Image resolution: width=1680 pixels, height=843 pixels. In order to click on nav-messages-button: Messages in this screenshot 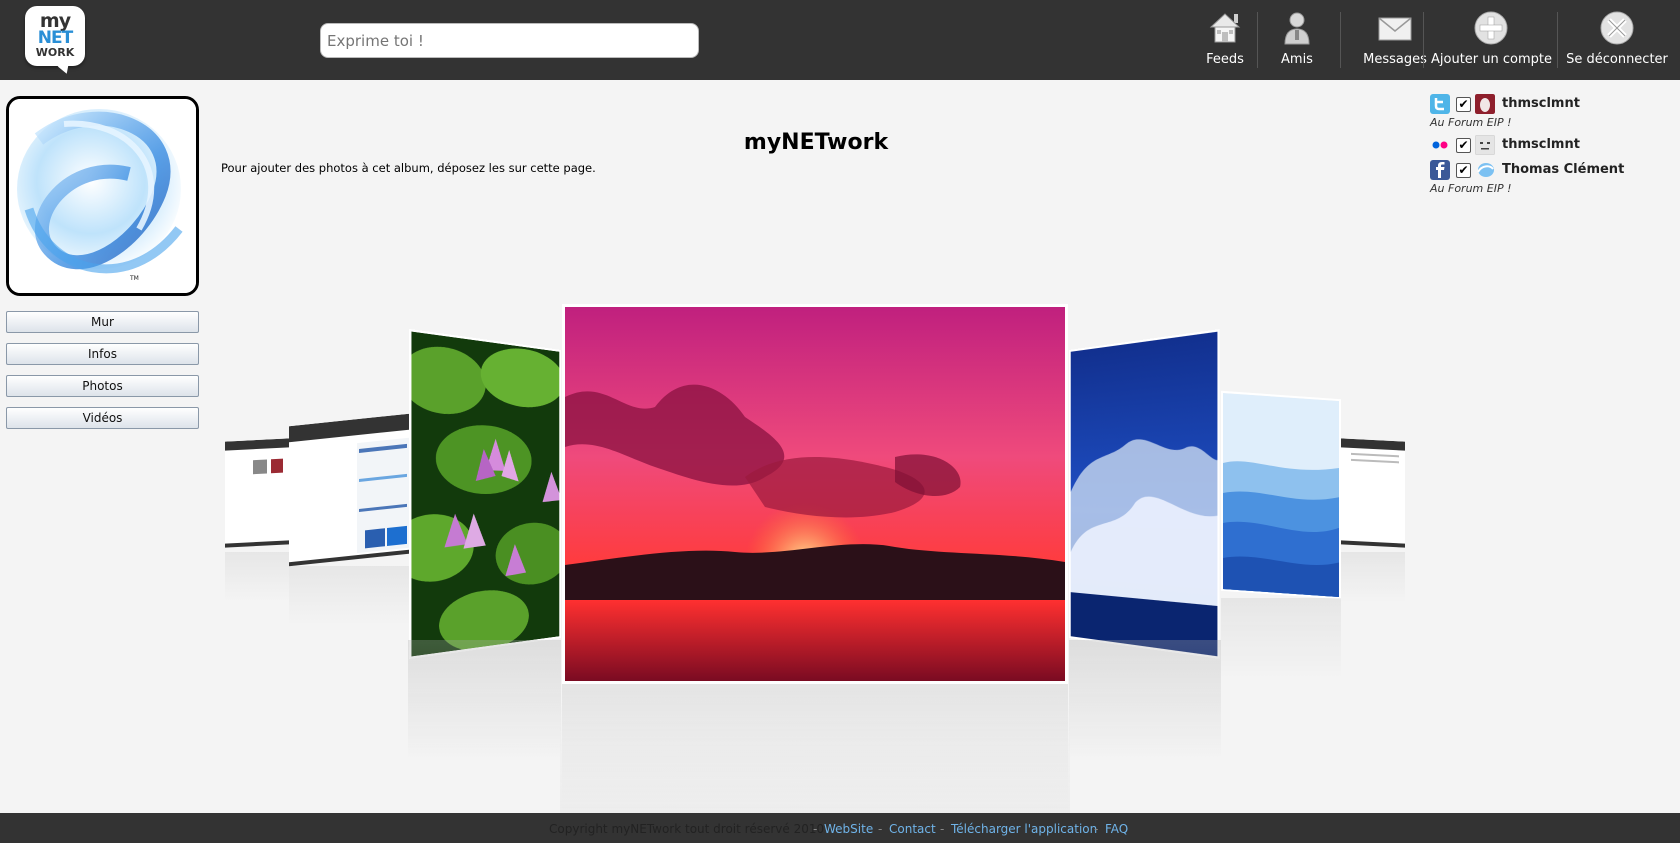, I will do `click(1395, 40)`.